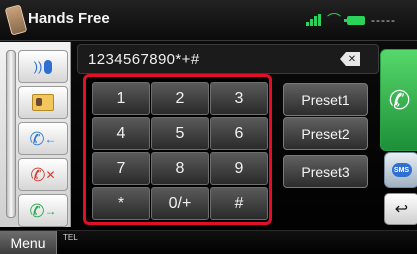 The image size is (417, 254). What do you see at coordinates (48, 66) in the screenshot?
I see `microphone-icon` at bounding box center [48, 66].